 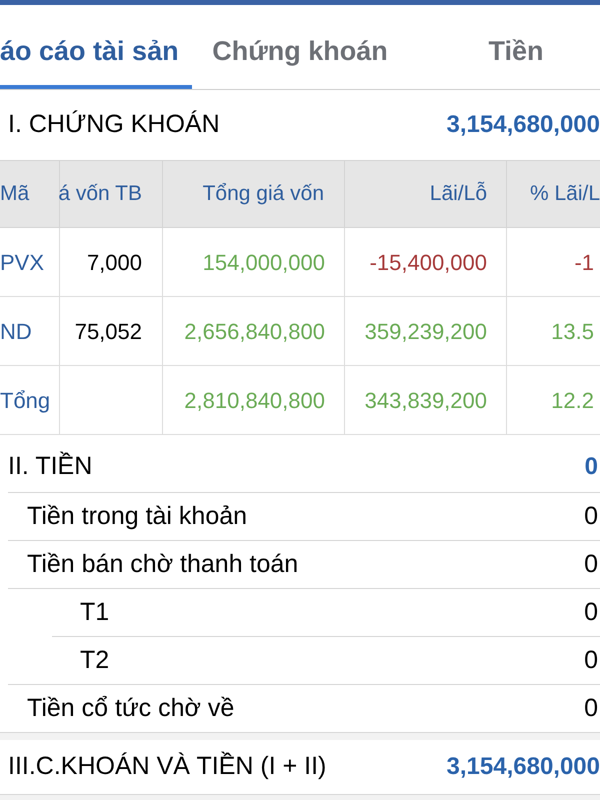 I want to click on column-header: Mã, so click(x=30, y=194).